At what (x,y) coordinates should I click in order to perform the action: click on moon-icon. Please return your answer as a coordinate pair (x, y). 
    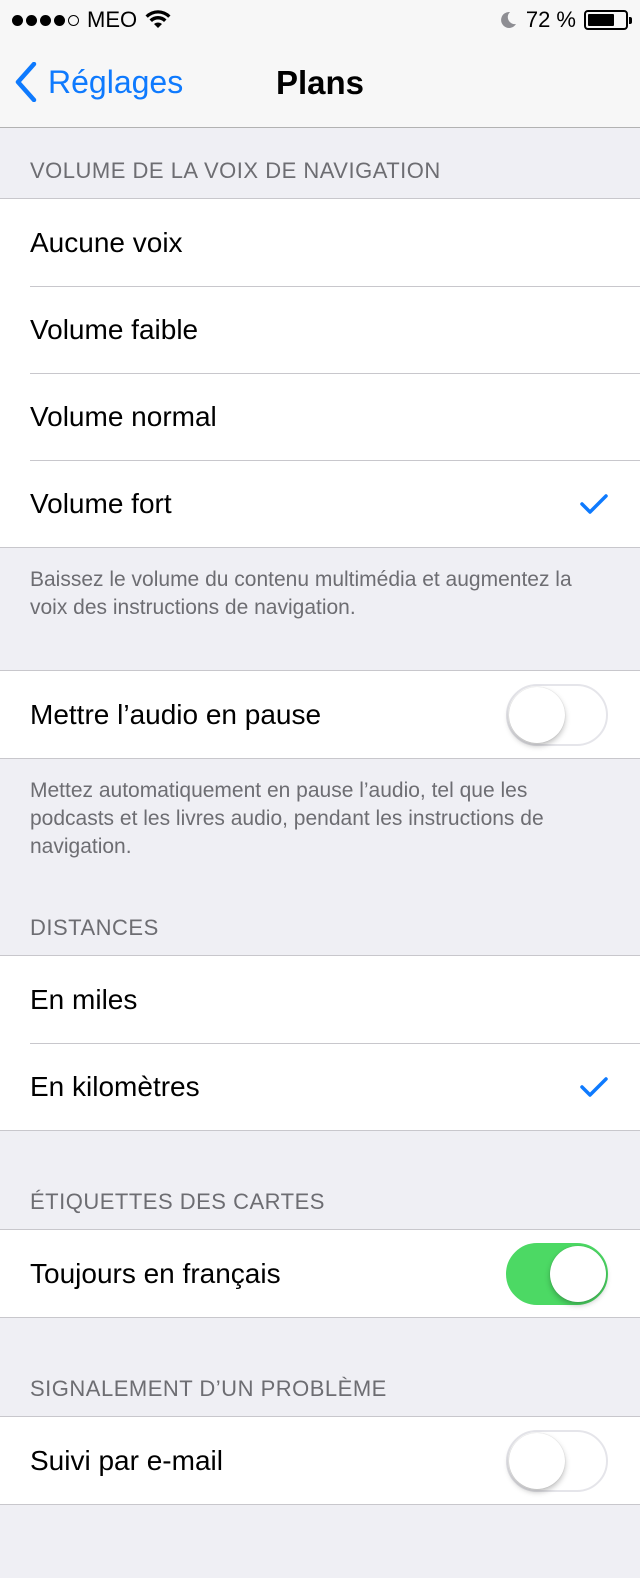
    Looking at the image, I should click on (508, 19).